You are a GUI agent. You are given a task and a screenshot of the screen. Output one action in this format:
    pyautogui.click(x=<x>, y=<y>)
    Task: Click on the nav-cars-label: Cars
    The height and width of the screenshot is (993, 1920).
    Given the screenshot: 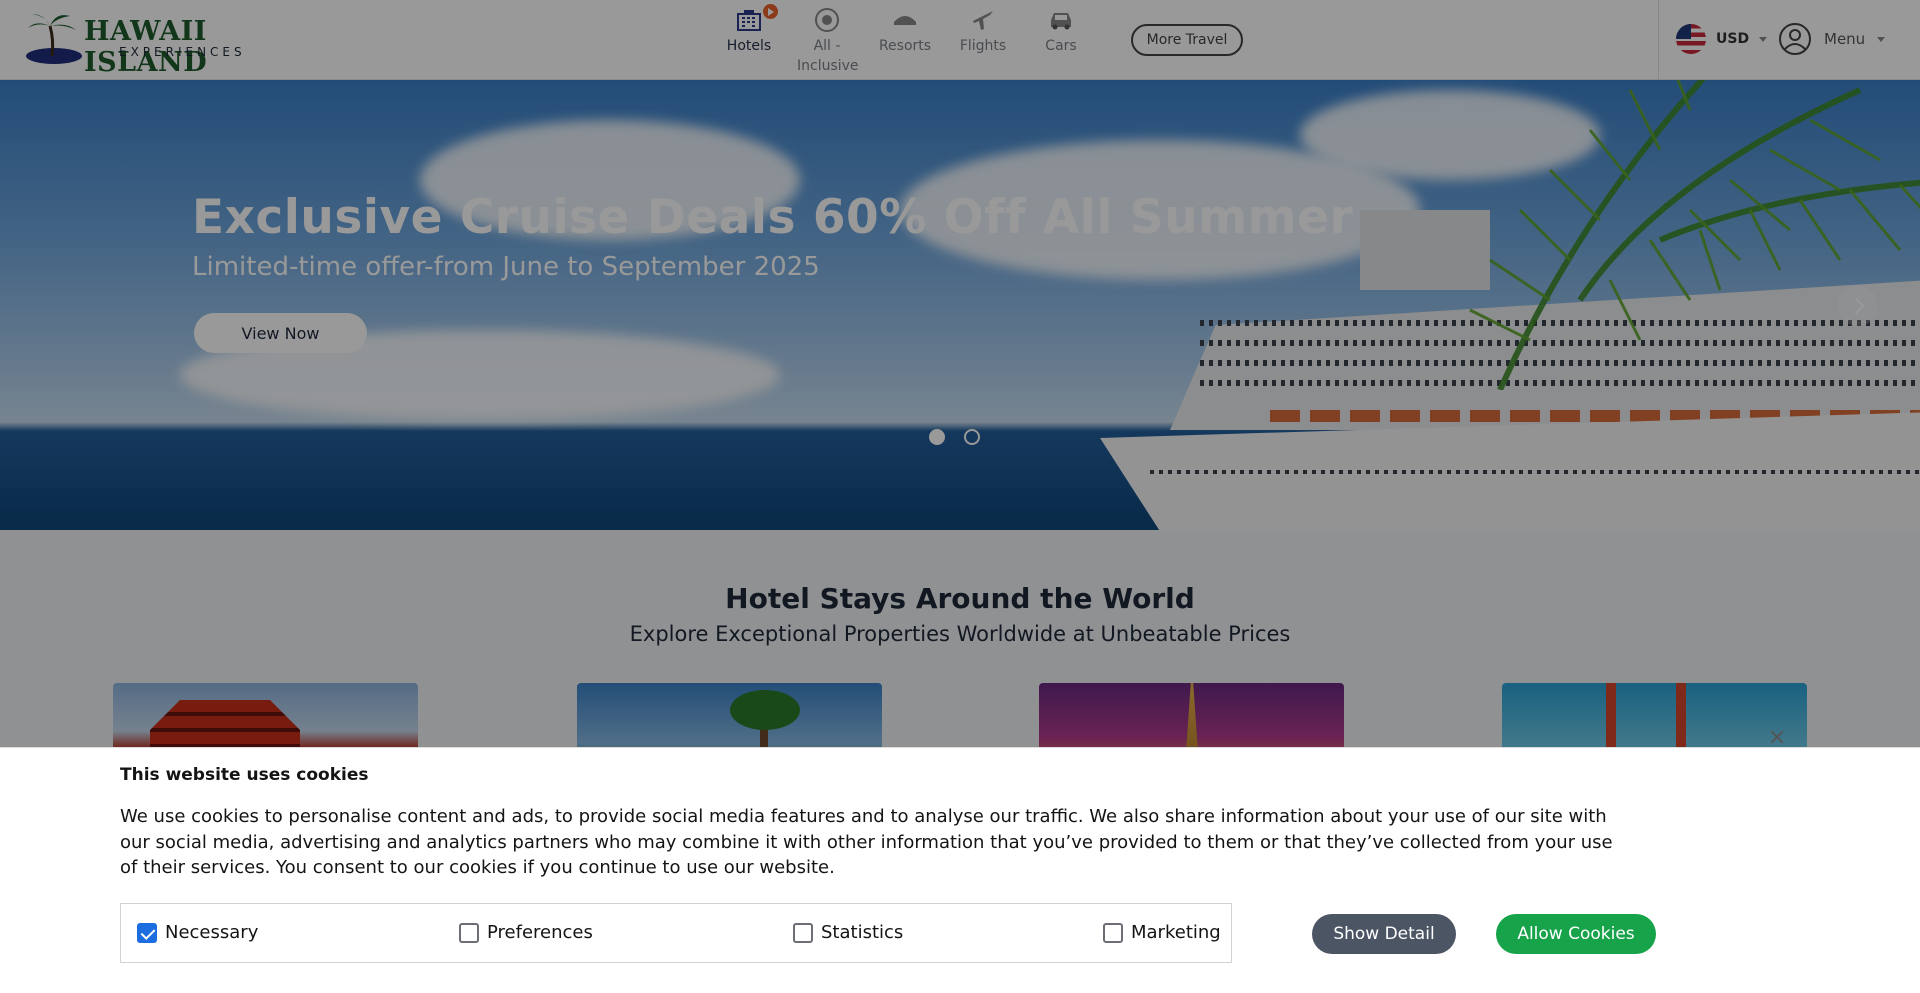 What is the action you would take?
    pyautogui.click(x=1061, y=46)
    